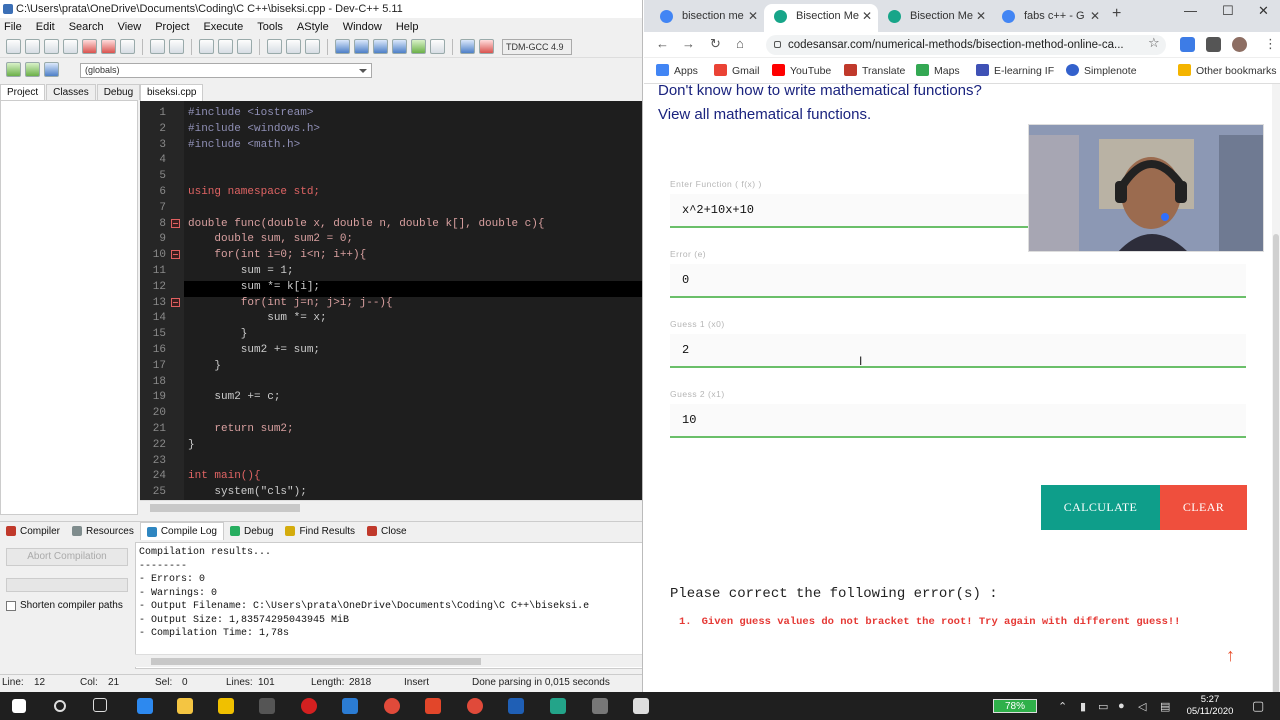  Describe the element at coordinates (108, 46) in the screenshot. I see `close-all-icon` at that location.